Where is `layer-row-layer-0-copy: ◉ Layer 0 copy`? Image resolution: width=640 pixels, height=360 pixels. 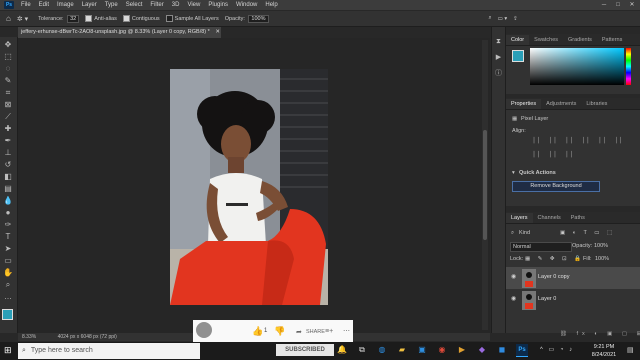
layer-row-layer-0-copy: ◉ Layer 0 copy is located at coordinates (573, 278).